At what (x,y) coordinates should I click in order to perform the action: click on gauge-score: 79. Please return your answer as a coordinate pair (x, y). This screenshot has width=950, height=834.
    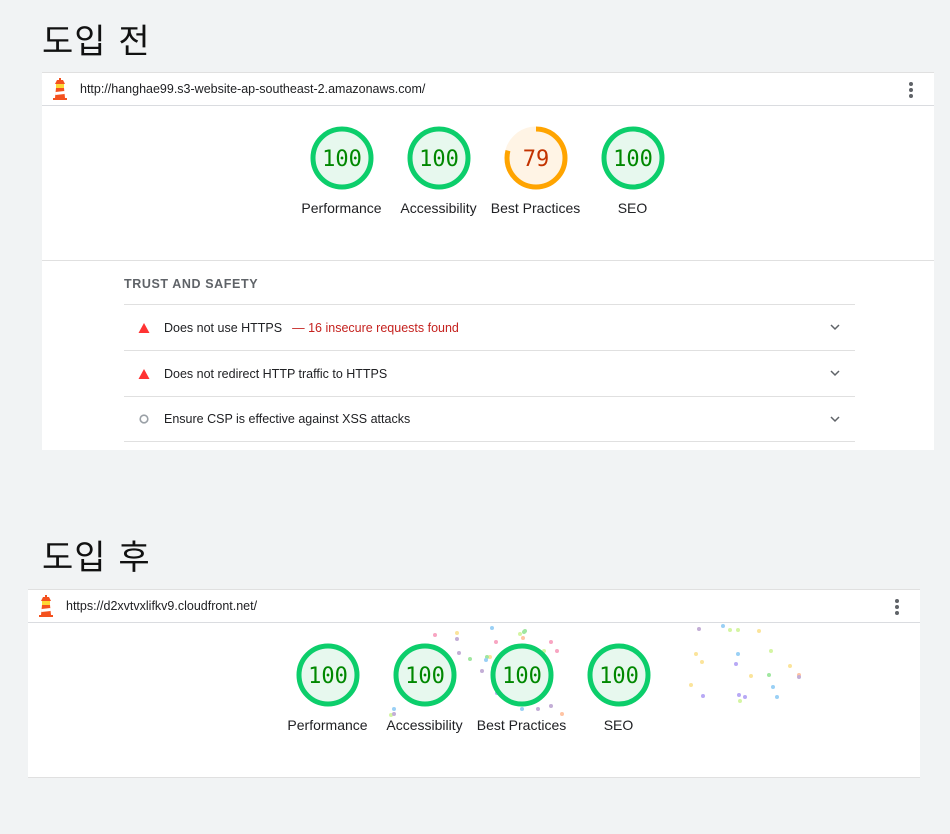
    Looking at the image, I should click on (535, 159).